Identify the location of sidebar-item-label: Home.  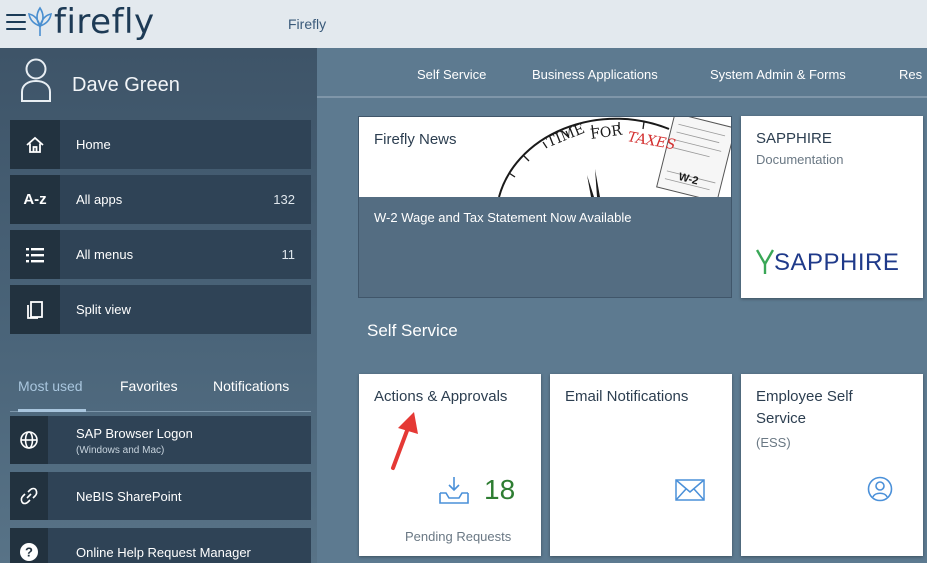
(93, 144).